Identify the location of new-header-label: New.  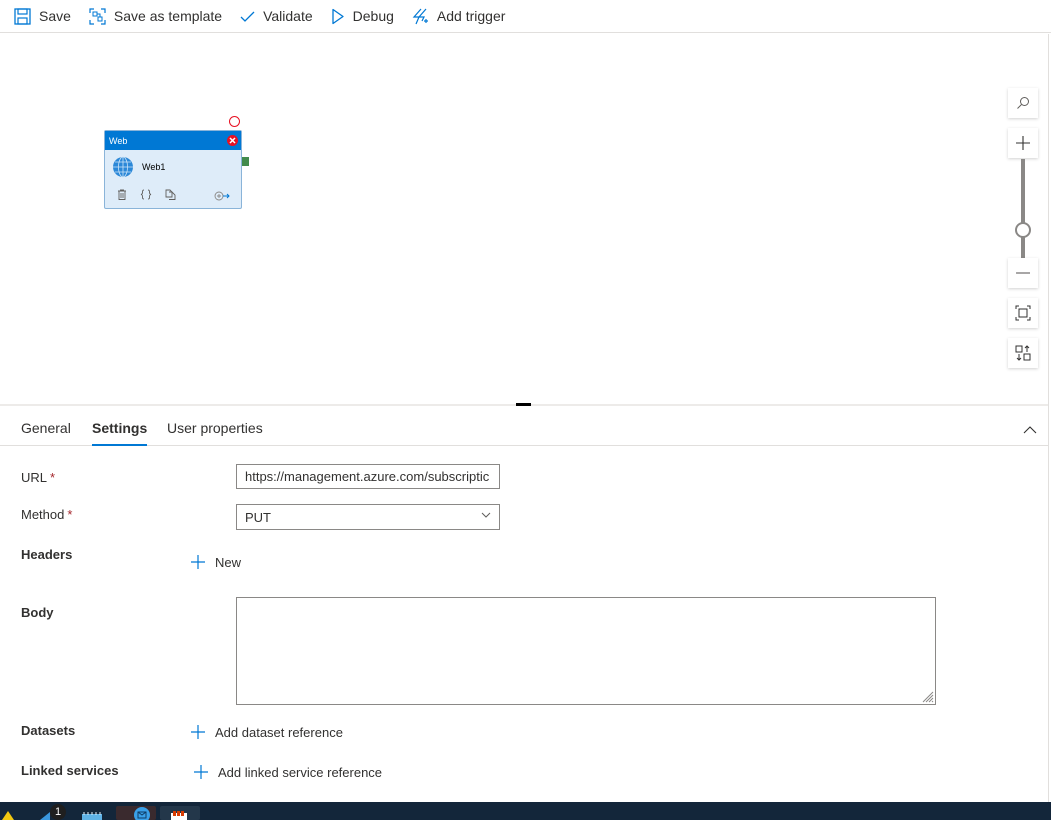
(228, 562).